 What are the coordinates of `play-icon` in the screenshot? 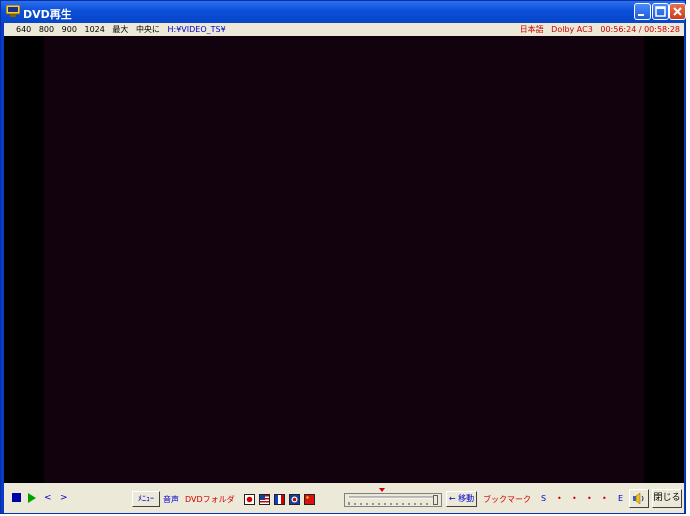 It's located at (32, 498).